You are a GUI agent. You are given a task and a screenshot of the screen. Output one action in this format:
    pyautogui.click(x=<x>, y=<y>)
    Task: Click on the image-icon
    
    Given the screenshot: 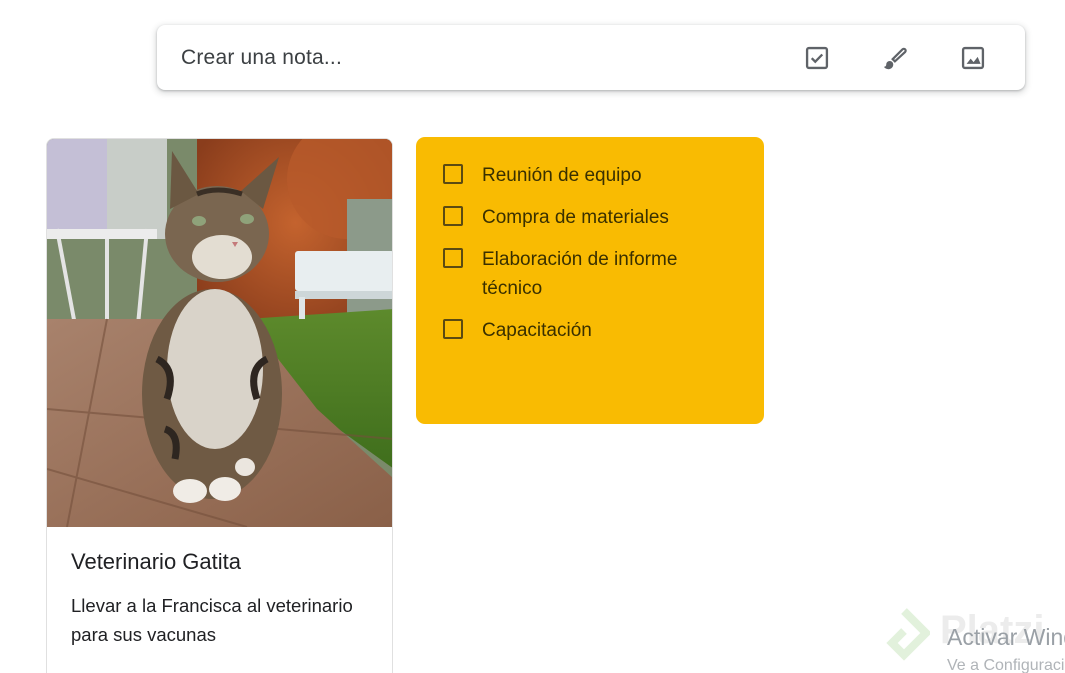 What is the action you would take?
    pyautogui.click(x=973, y=58)
    